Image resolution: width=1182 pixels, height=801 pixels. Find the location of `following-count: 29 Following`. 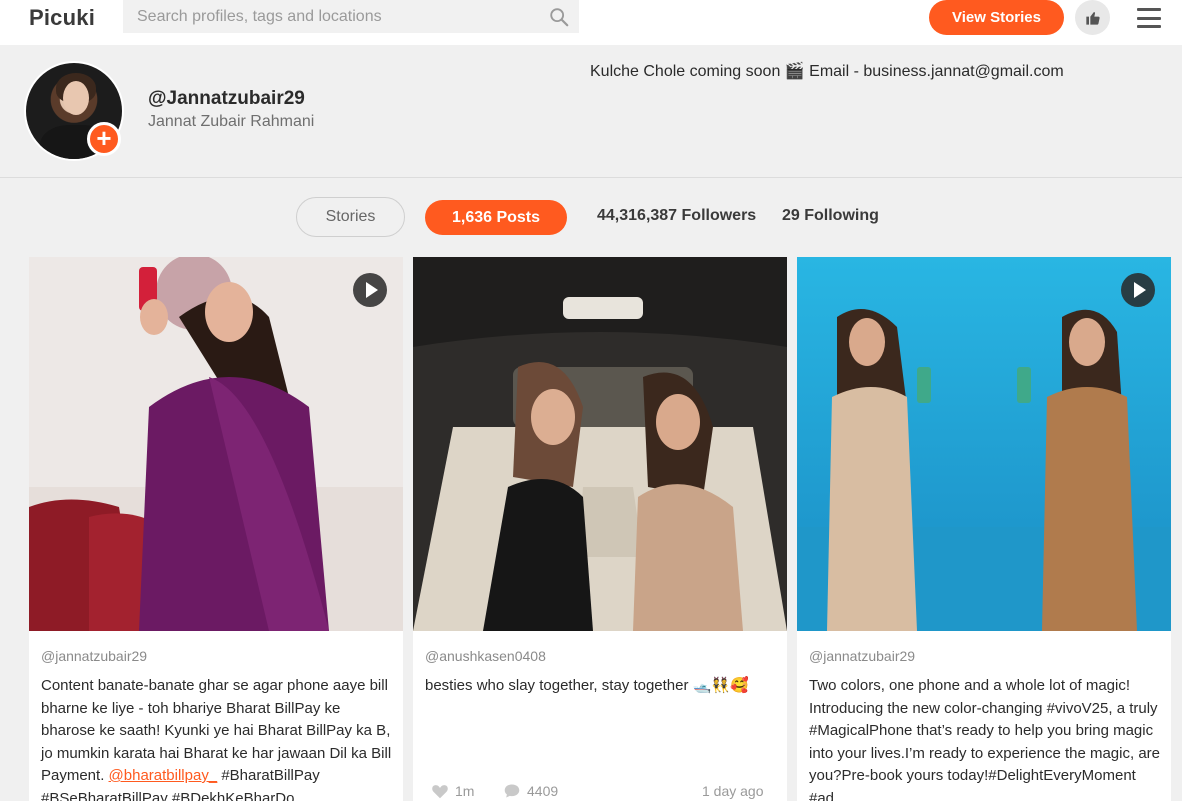

following-count: 29 Following is located at coordinates (830, 216).